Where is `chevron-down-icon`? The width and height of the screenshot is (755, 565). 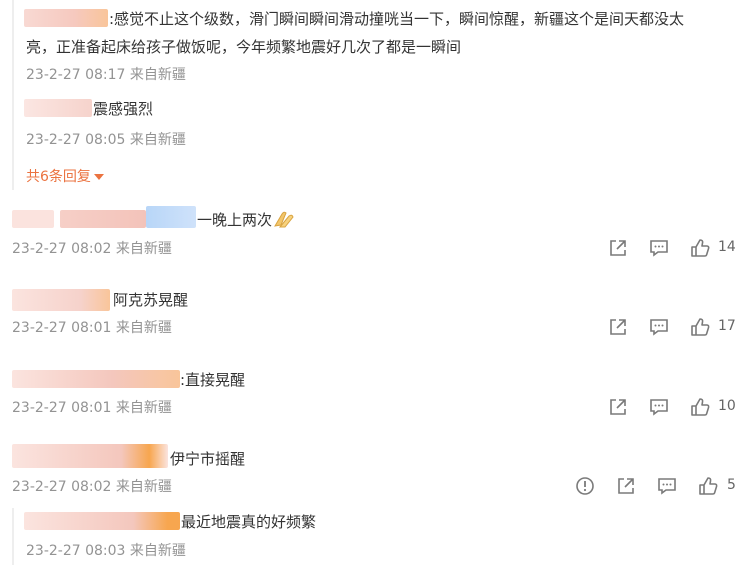 chevron-down-icon is located at coordinates (98, 177).